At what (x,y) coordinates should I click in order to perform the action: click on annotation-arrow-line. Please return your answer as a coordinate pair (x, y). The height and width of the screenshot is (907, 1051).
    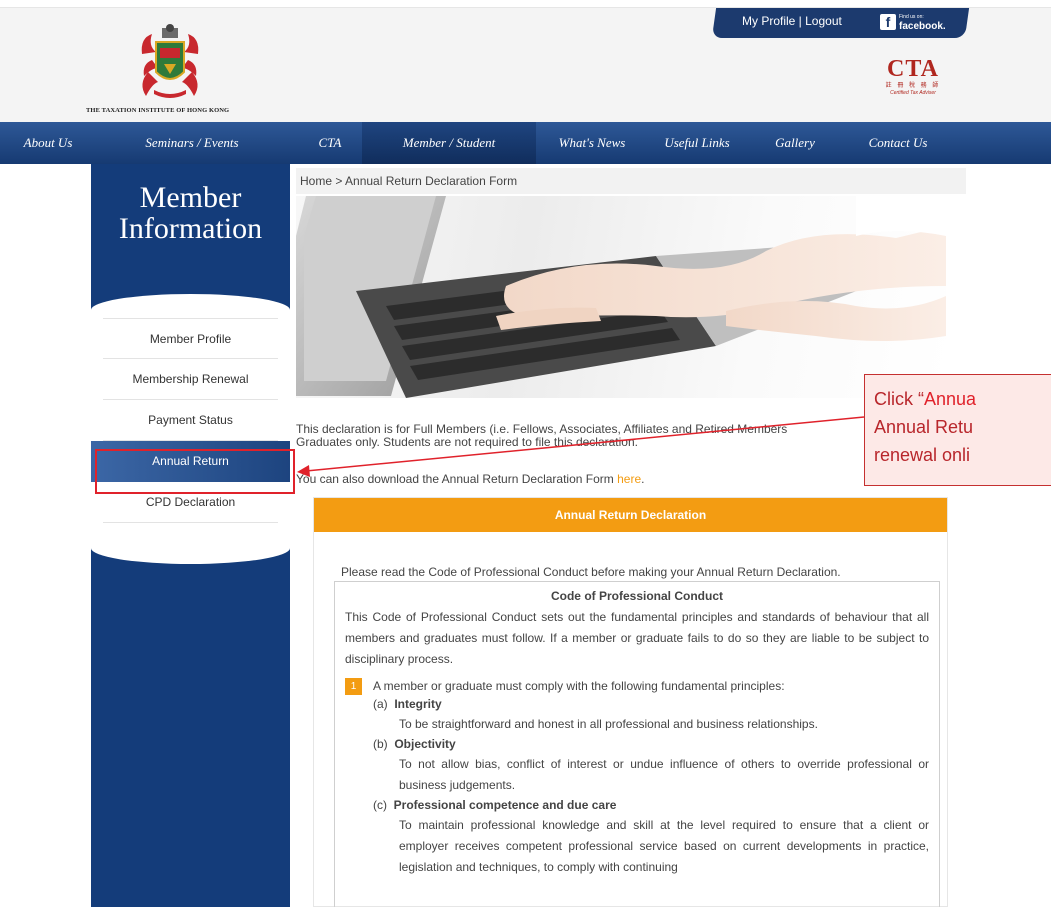
    Looking at the image, I should click on (585, 444).